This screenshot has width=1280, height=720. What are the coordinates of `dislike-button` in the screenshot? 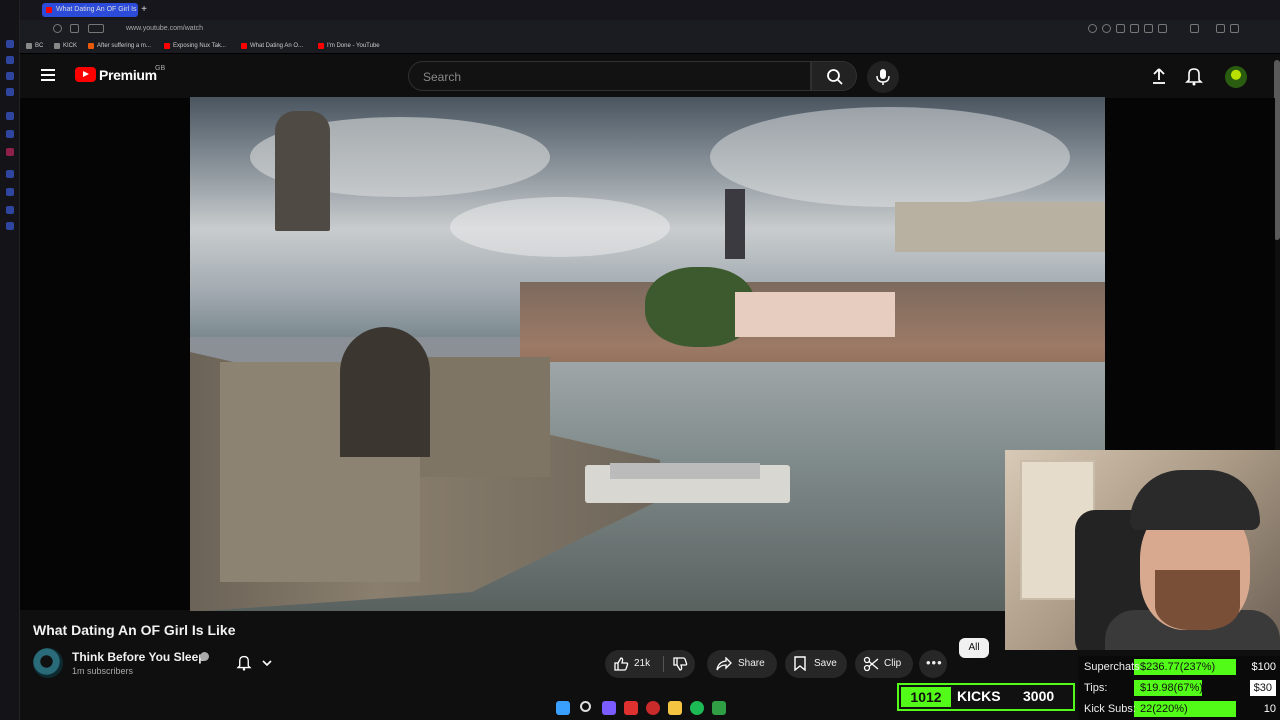 It's located at (680, 664).